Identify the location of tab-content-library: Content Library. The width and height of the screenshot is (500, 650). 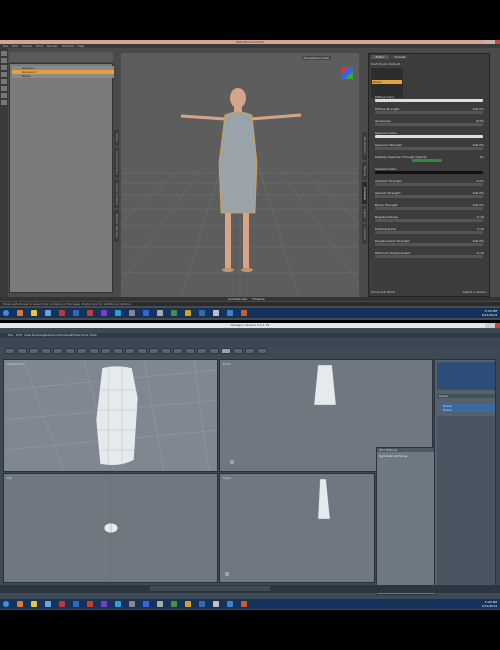
(116, 163).